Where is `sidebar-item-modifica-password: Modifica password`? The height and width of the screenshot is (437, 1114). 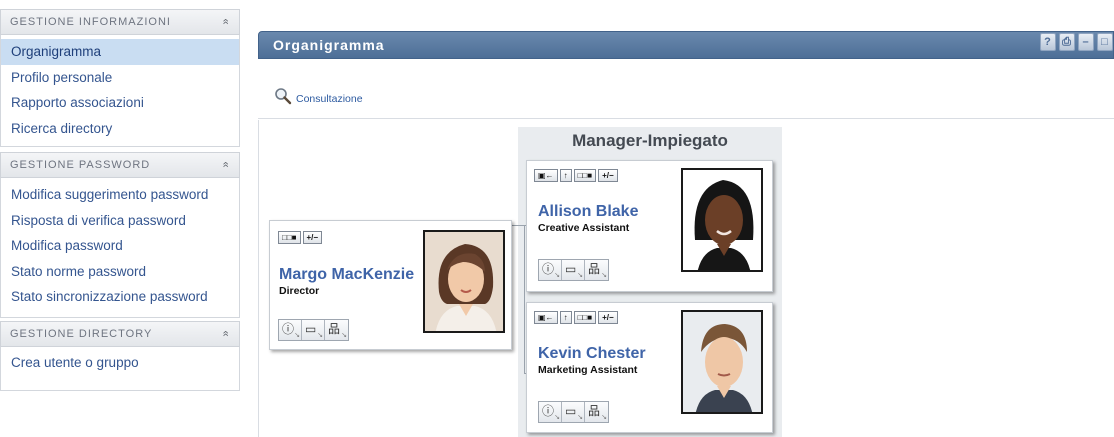 sidebar-item-modifica-password: Modifica password is located at coordinates (120, 246).